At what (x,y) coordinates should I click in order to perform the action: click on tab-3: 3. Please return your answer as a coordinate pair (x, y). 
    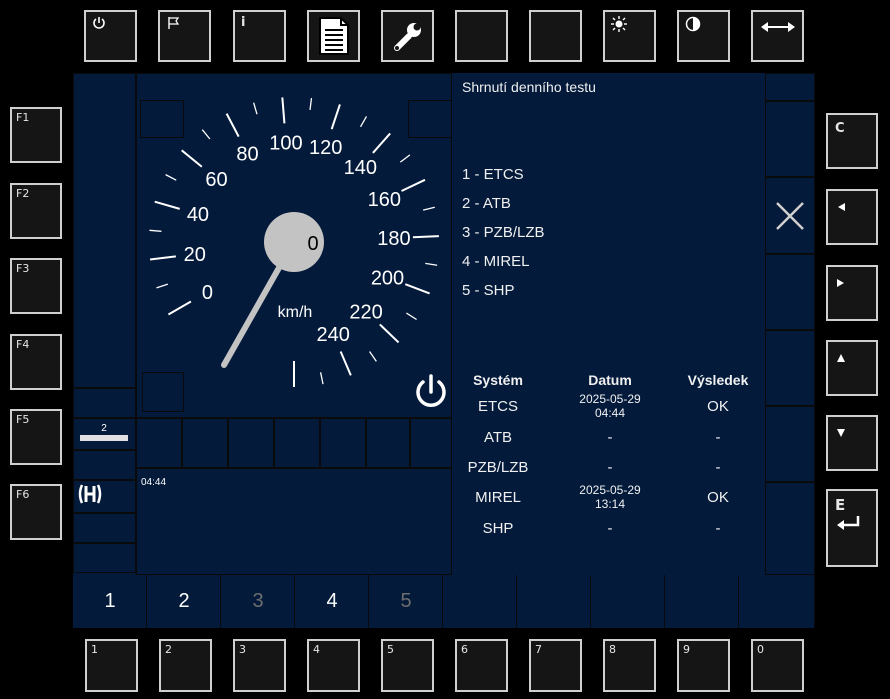
    Looking at the image, I should click on (258, 601).